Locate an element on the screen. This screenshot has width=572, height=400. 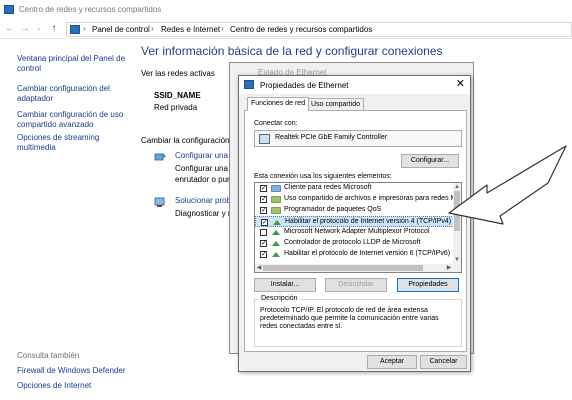
annotation-arrow-icon is located at coordinates (507, 185).